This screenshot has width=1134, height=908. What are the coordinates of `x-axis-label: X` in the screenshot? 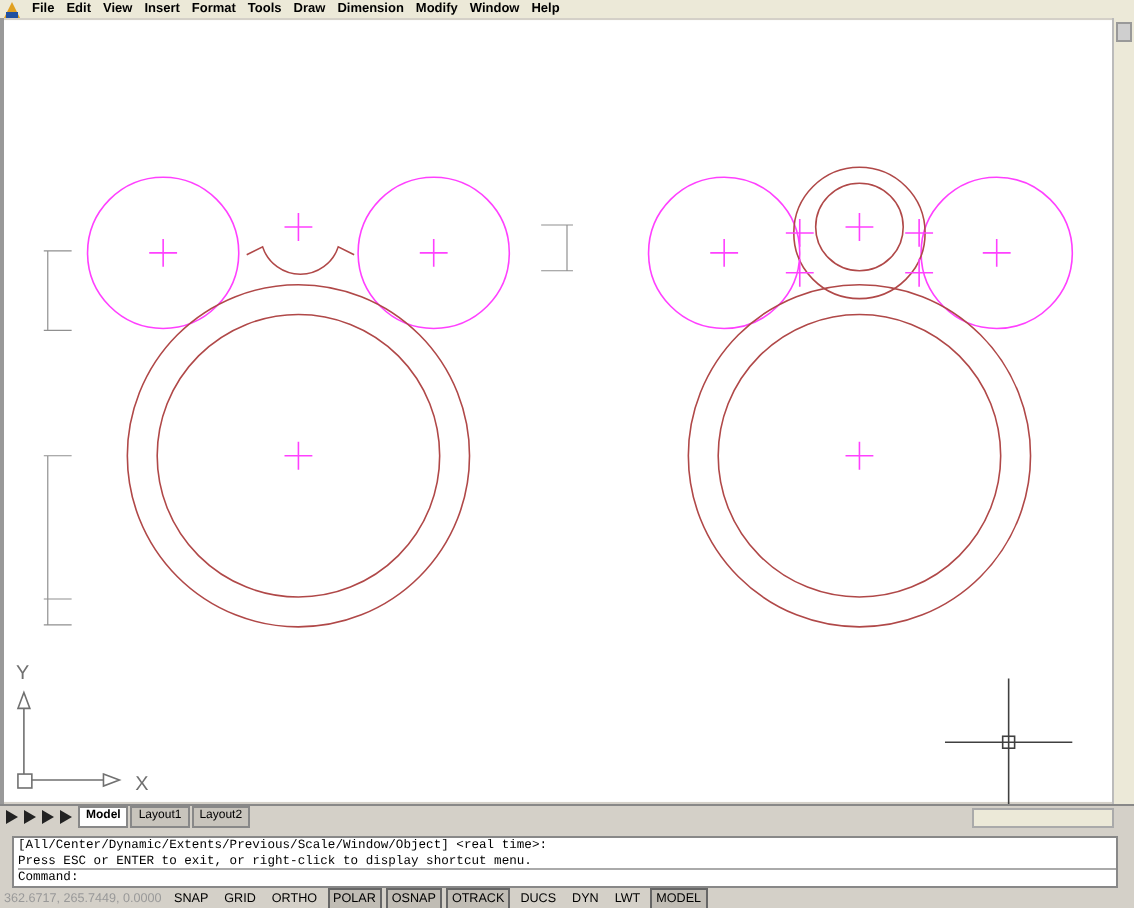 It's located at (142, 785).